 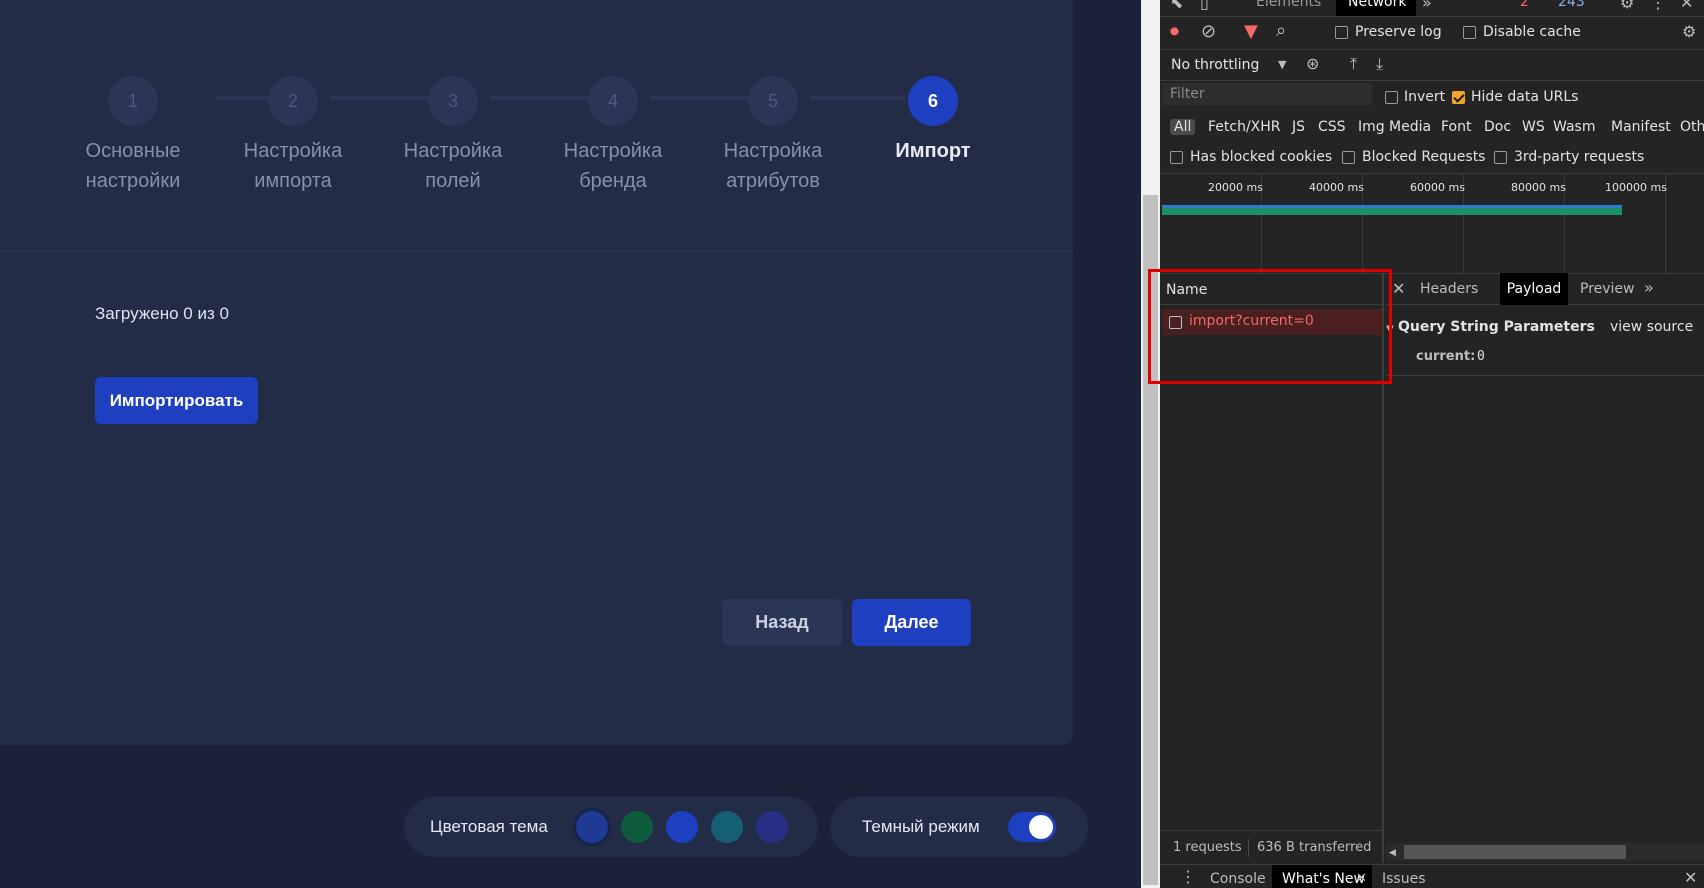 I want to click on step-1: 1 Основные настройки, so click(x=133, y=136).